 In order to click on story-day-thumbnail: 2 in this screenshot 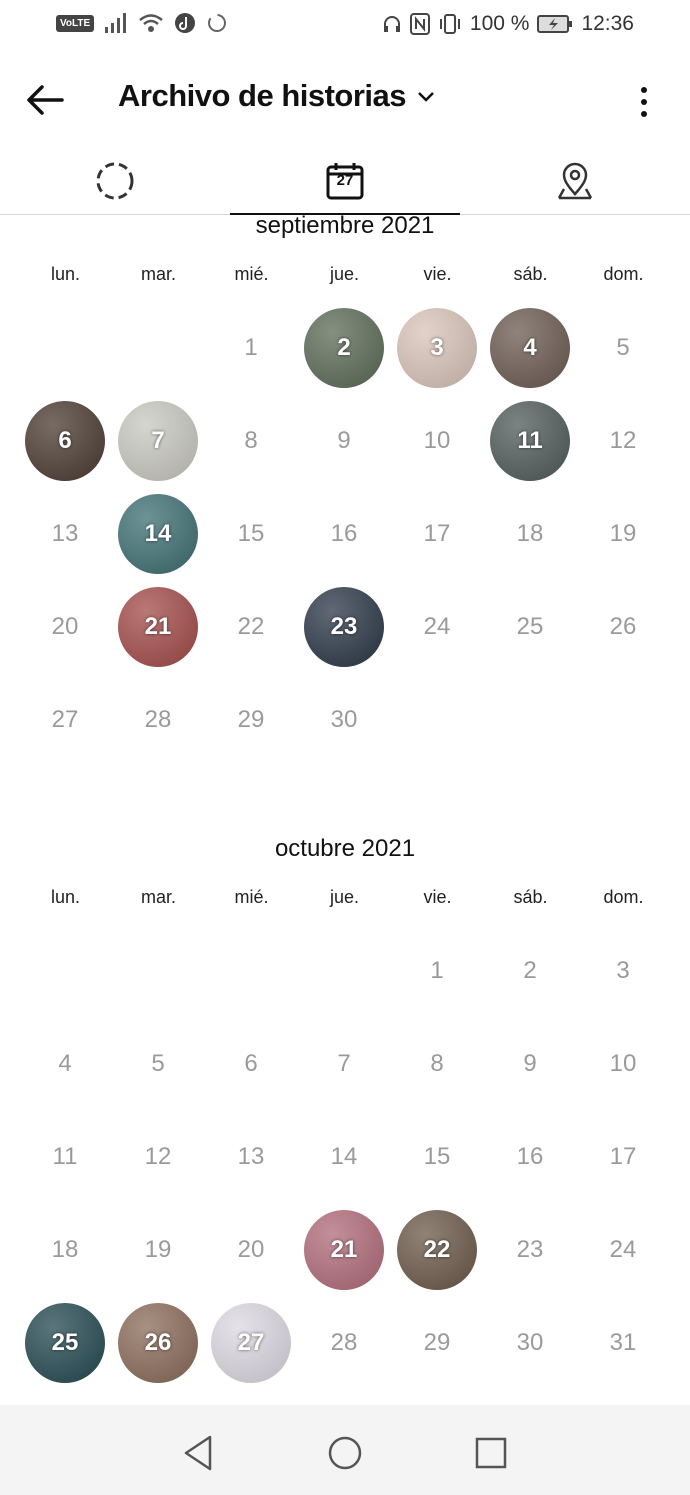, I will do `click(344, 348)`.